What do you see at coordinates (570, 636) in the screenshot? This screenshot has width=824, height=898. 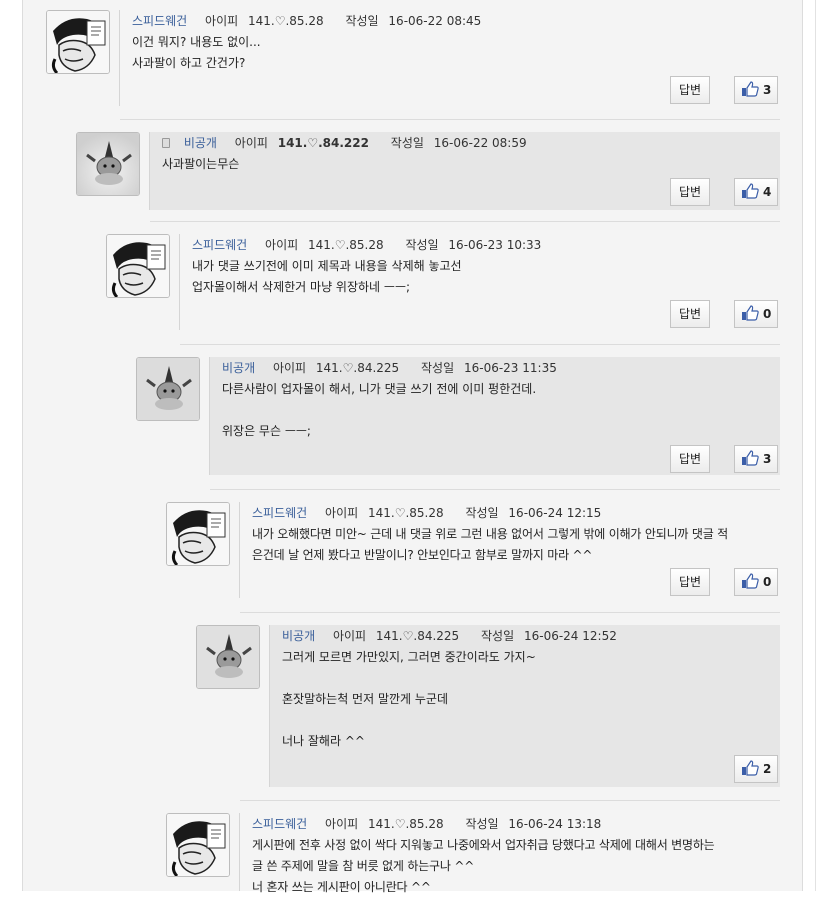 I see `post-date: 16-06-24 12:52` at bounding box center [570, 636].